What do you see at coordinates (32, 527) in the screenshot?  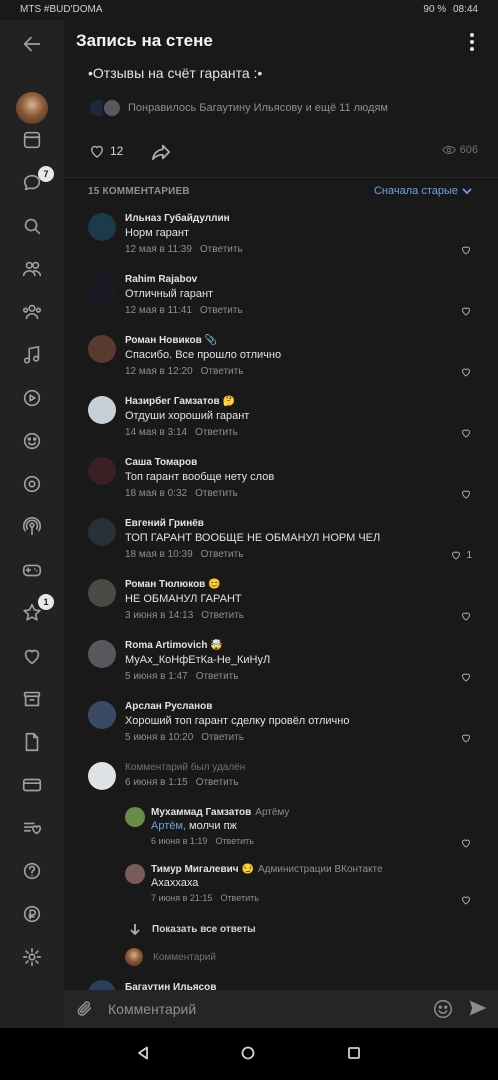 I see `podcasts-icon` at bounding box center [32, 527].